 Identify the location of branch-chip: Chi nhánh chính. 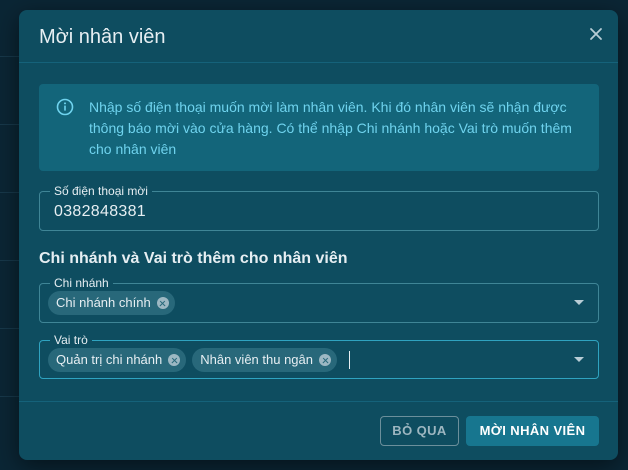
(111, 303).